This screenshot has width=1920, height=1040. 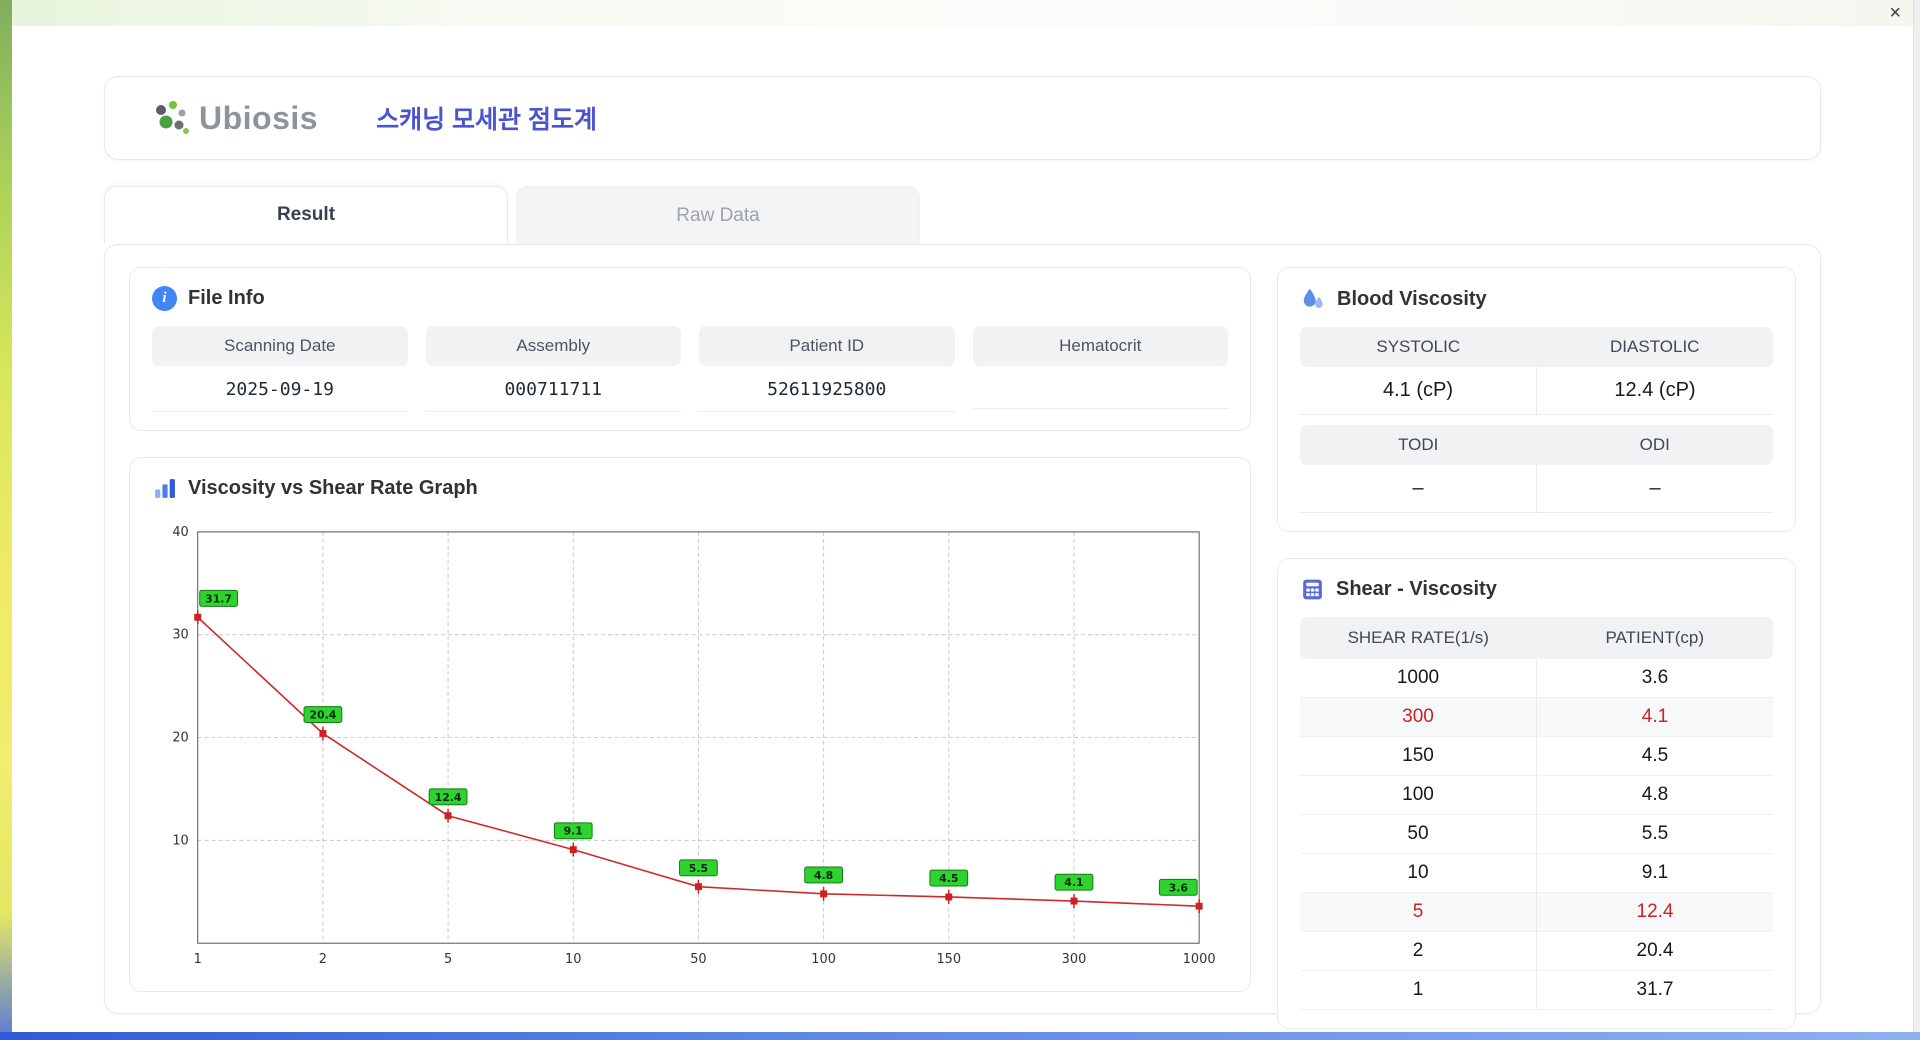 What do you see at coordinates (333, 488) in the screenshot?
I see `graph-title: Viscosity vs Shear Rate Graph` at bounding box center [333, 488].